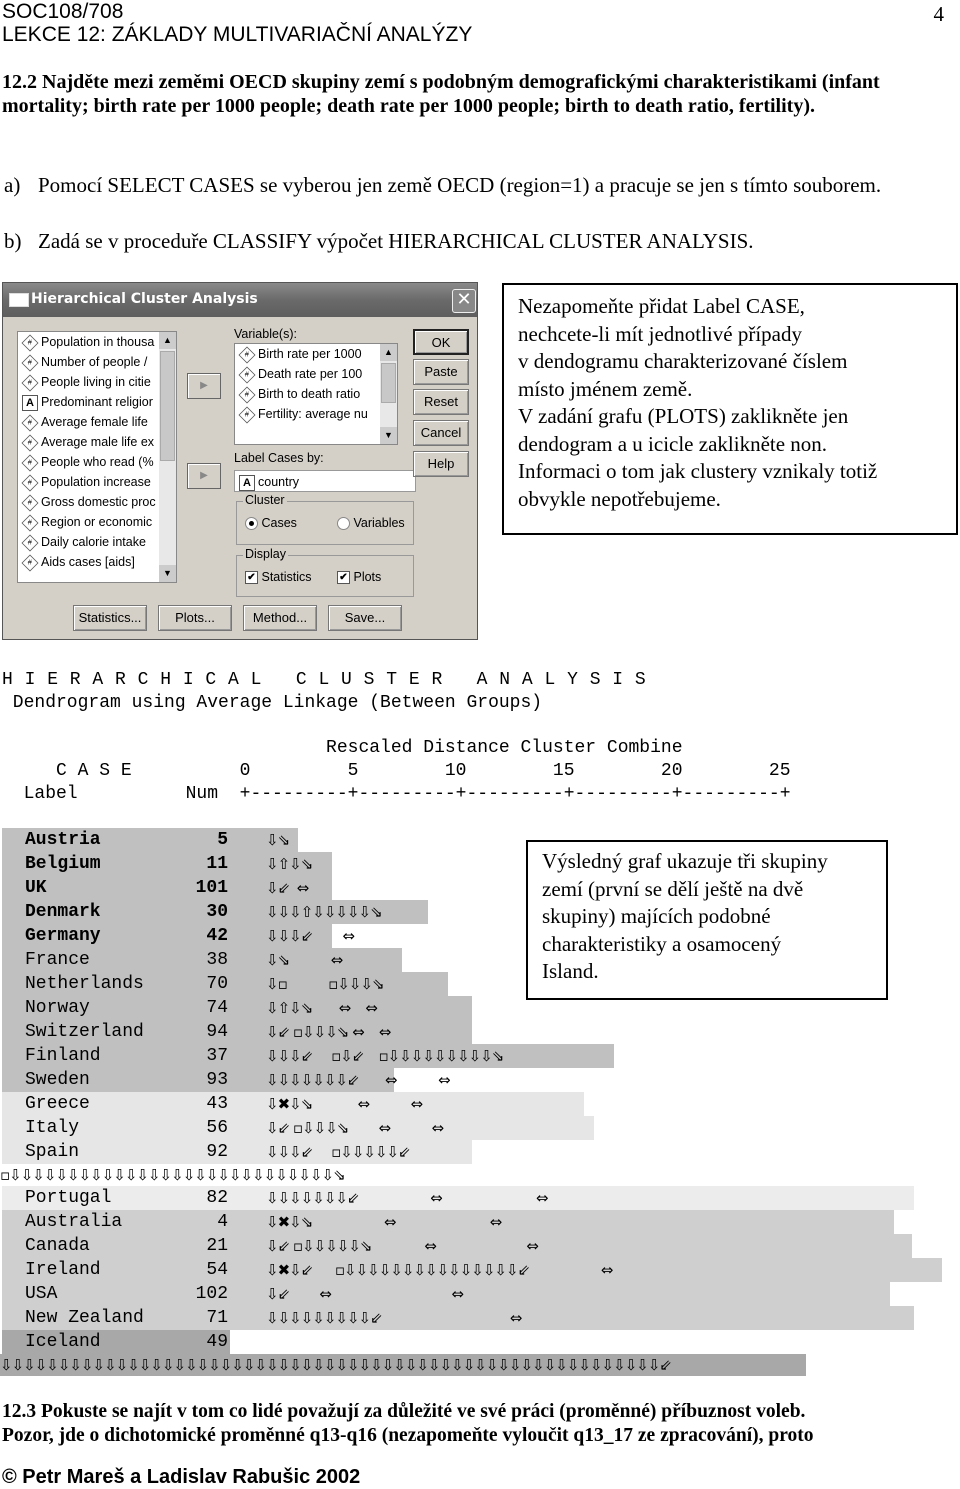  What do you see at coordinates (480, 1032) in the screenshot?
I see `dendrogram-row: Switzerland 94 ⇩⇙ ▫⇩⇩⇩⇘ ⇔ ⇔` at bounding box center [480, 1032].